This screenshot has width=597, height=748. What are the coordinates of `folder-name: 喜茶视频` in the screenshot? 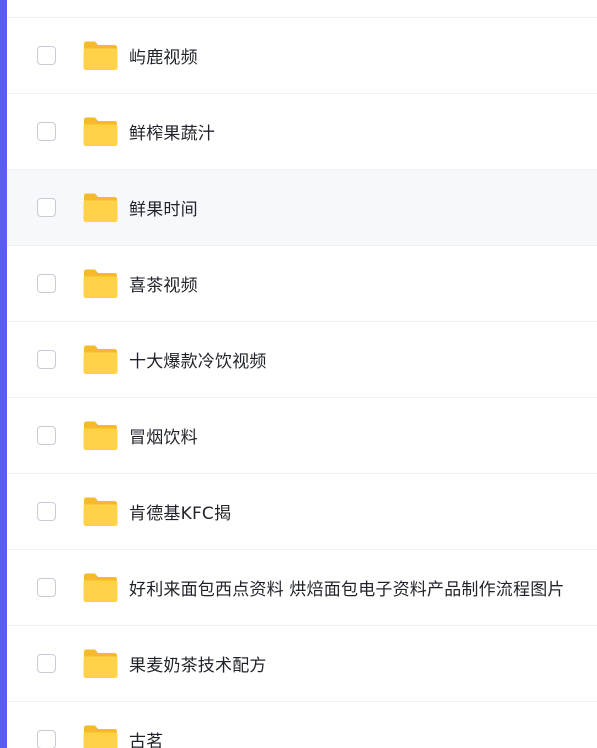 It's located at (163, 286).